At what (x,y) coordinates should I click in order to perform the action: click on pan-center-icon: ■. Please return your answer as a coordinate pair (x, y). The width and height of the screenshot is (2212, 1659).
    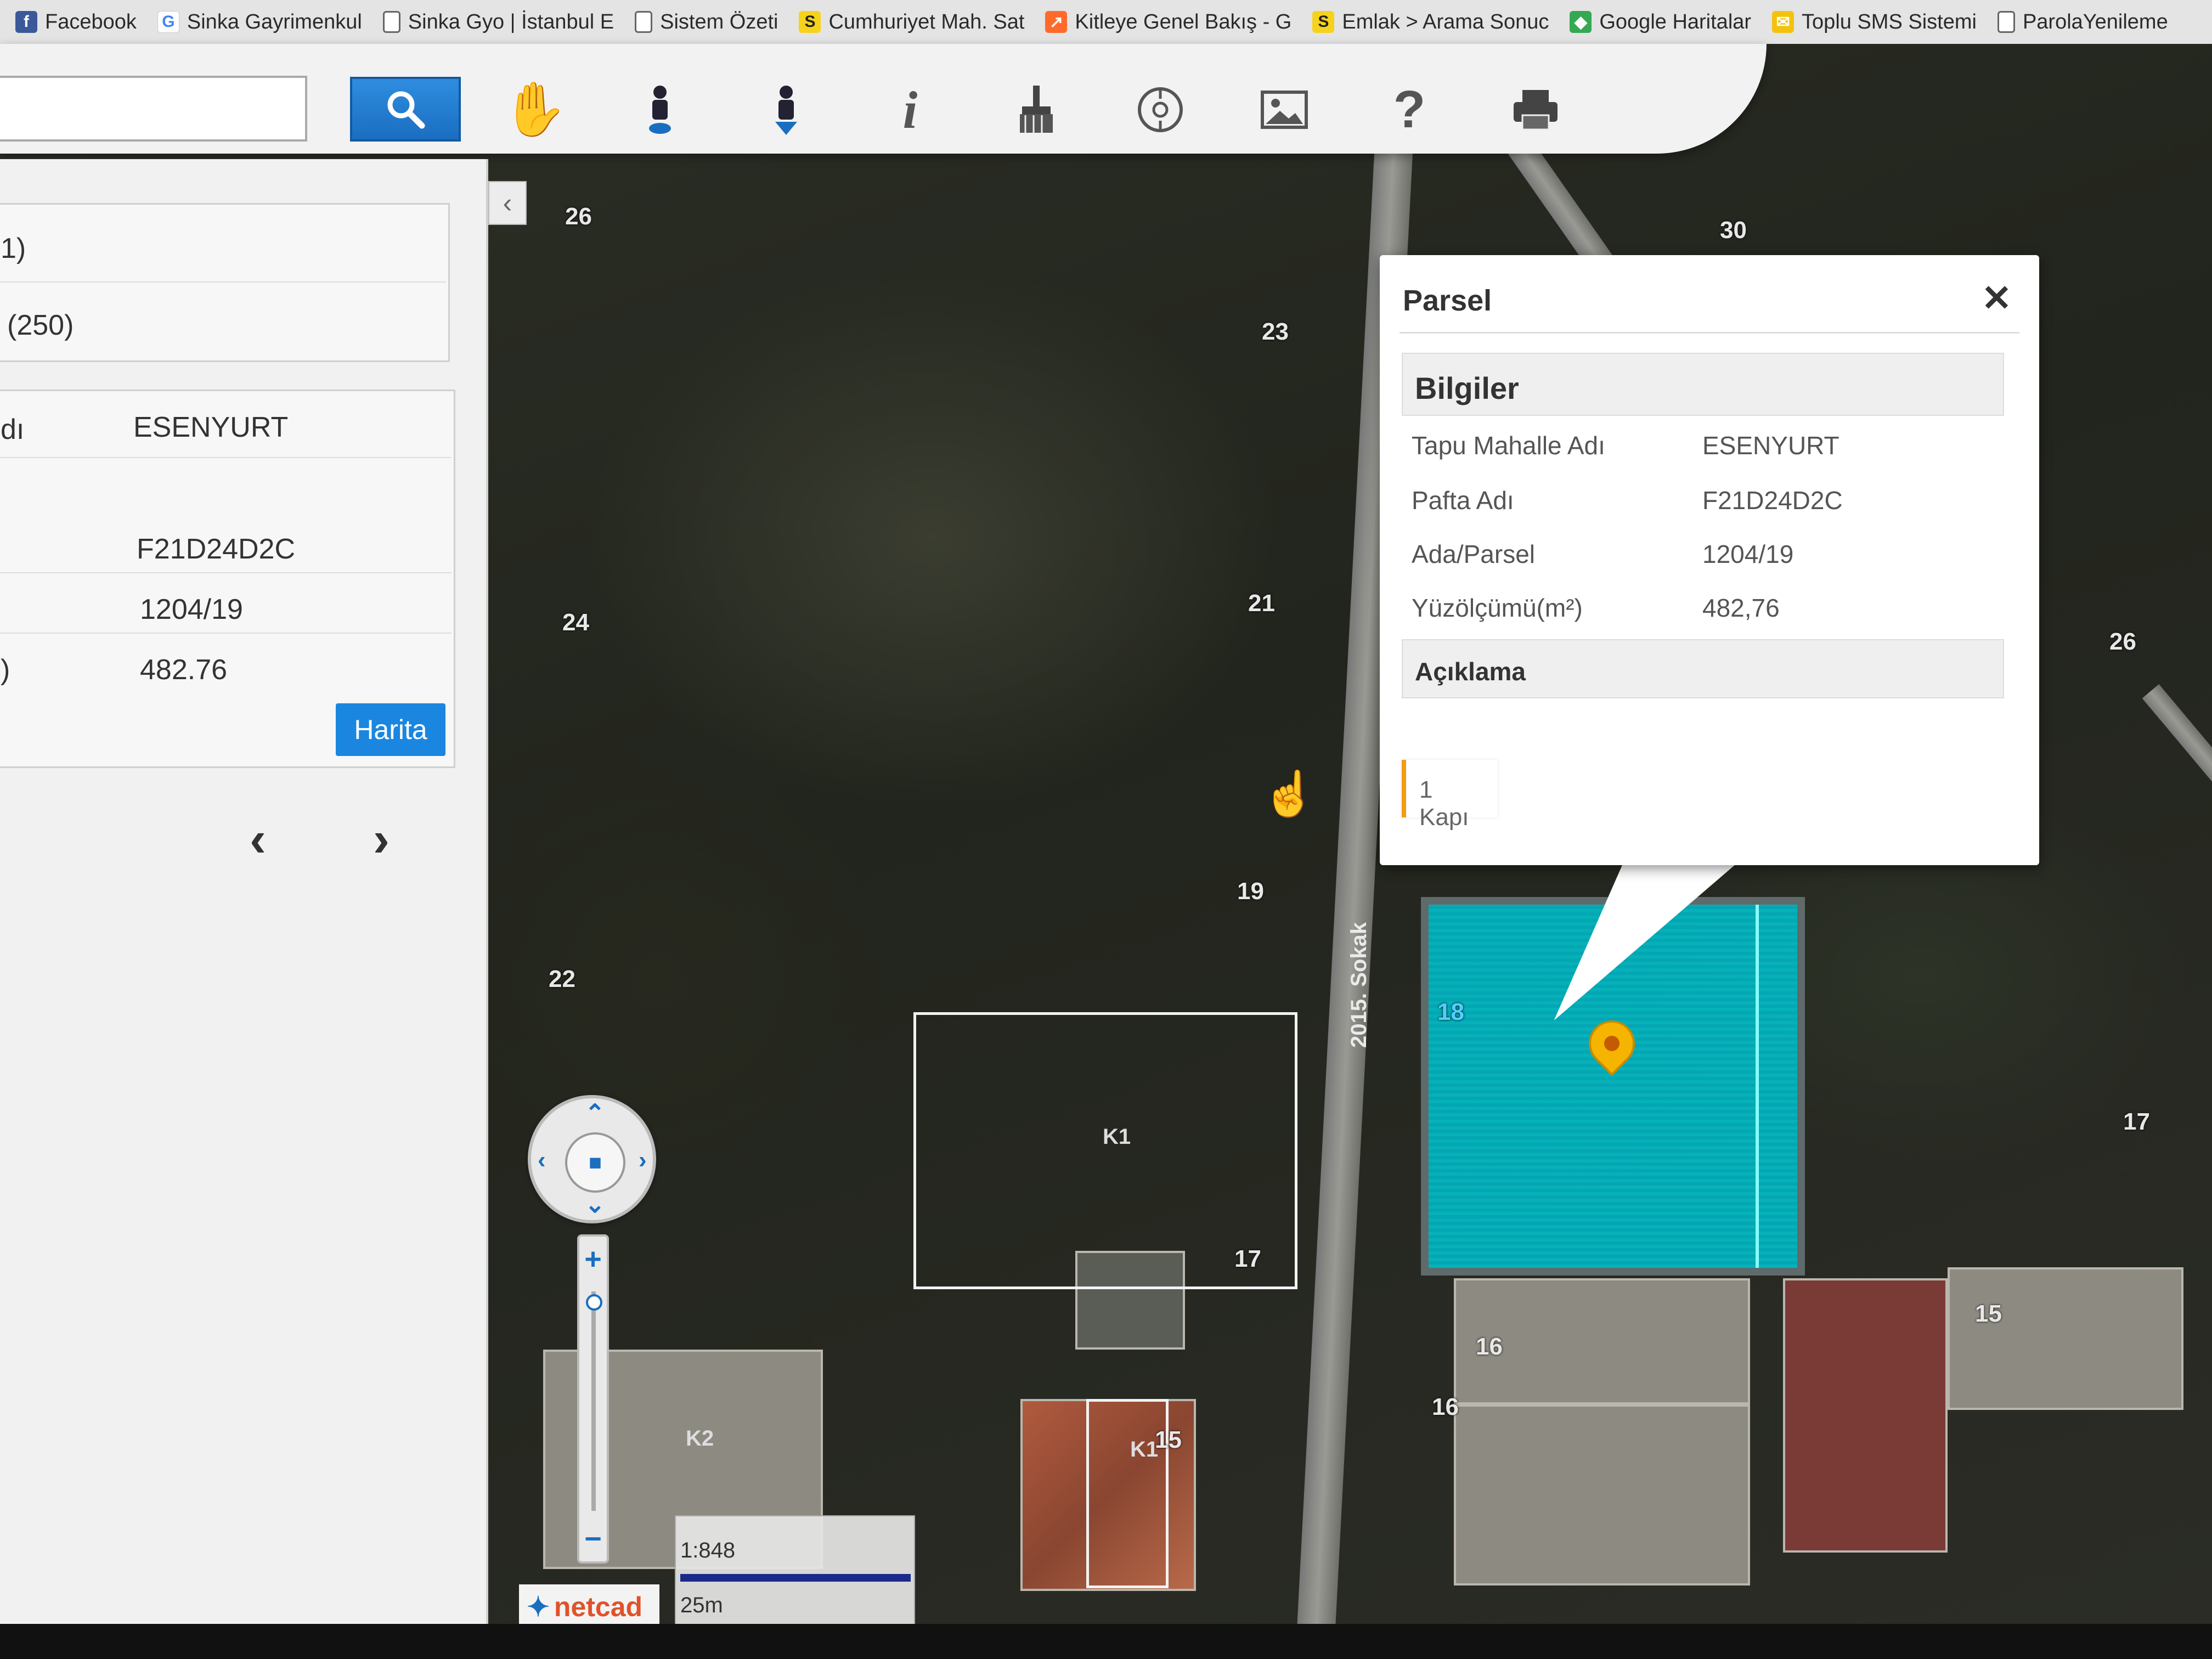
    Looking at the image, I should click on (595, 1163).